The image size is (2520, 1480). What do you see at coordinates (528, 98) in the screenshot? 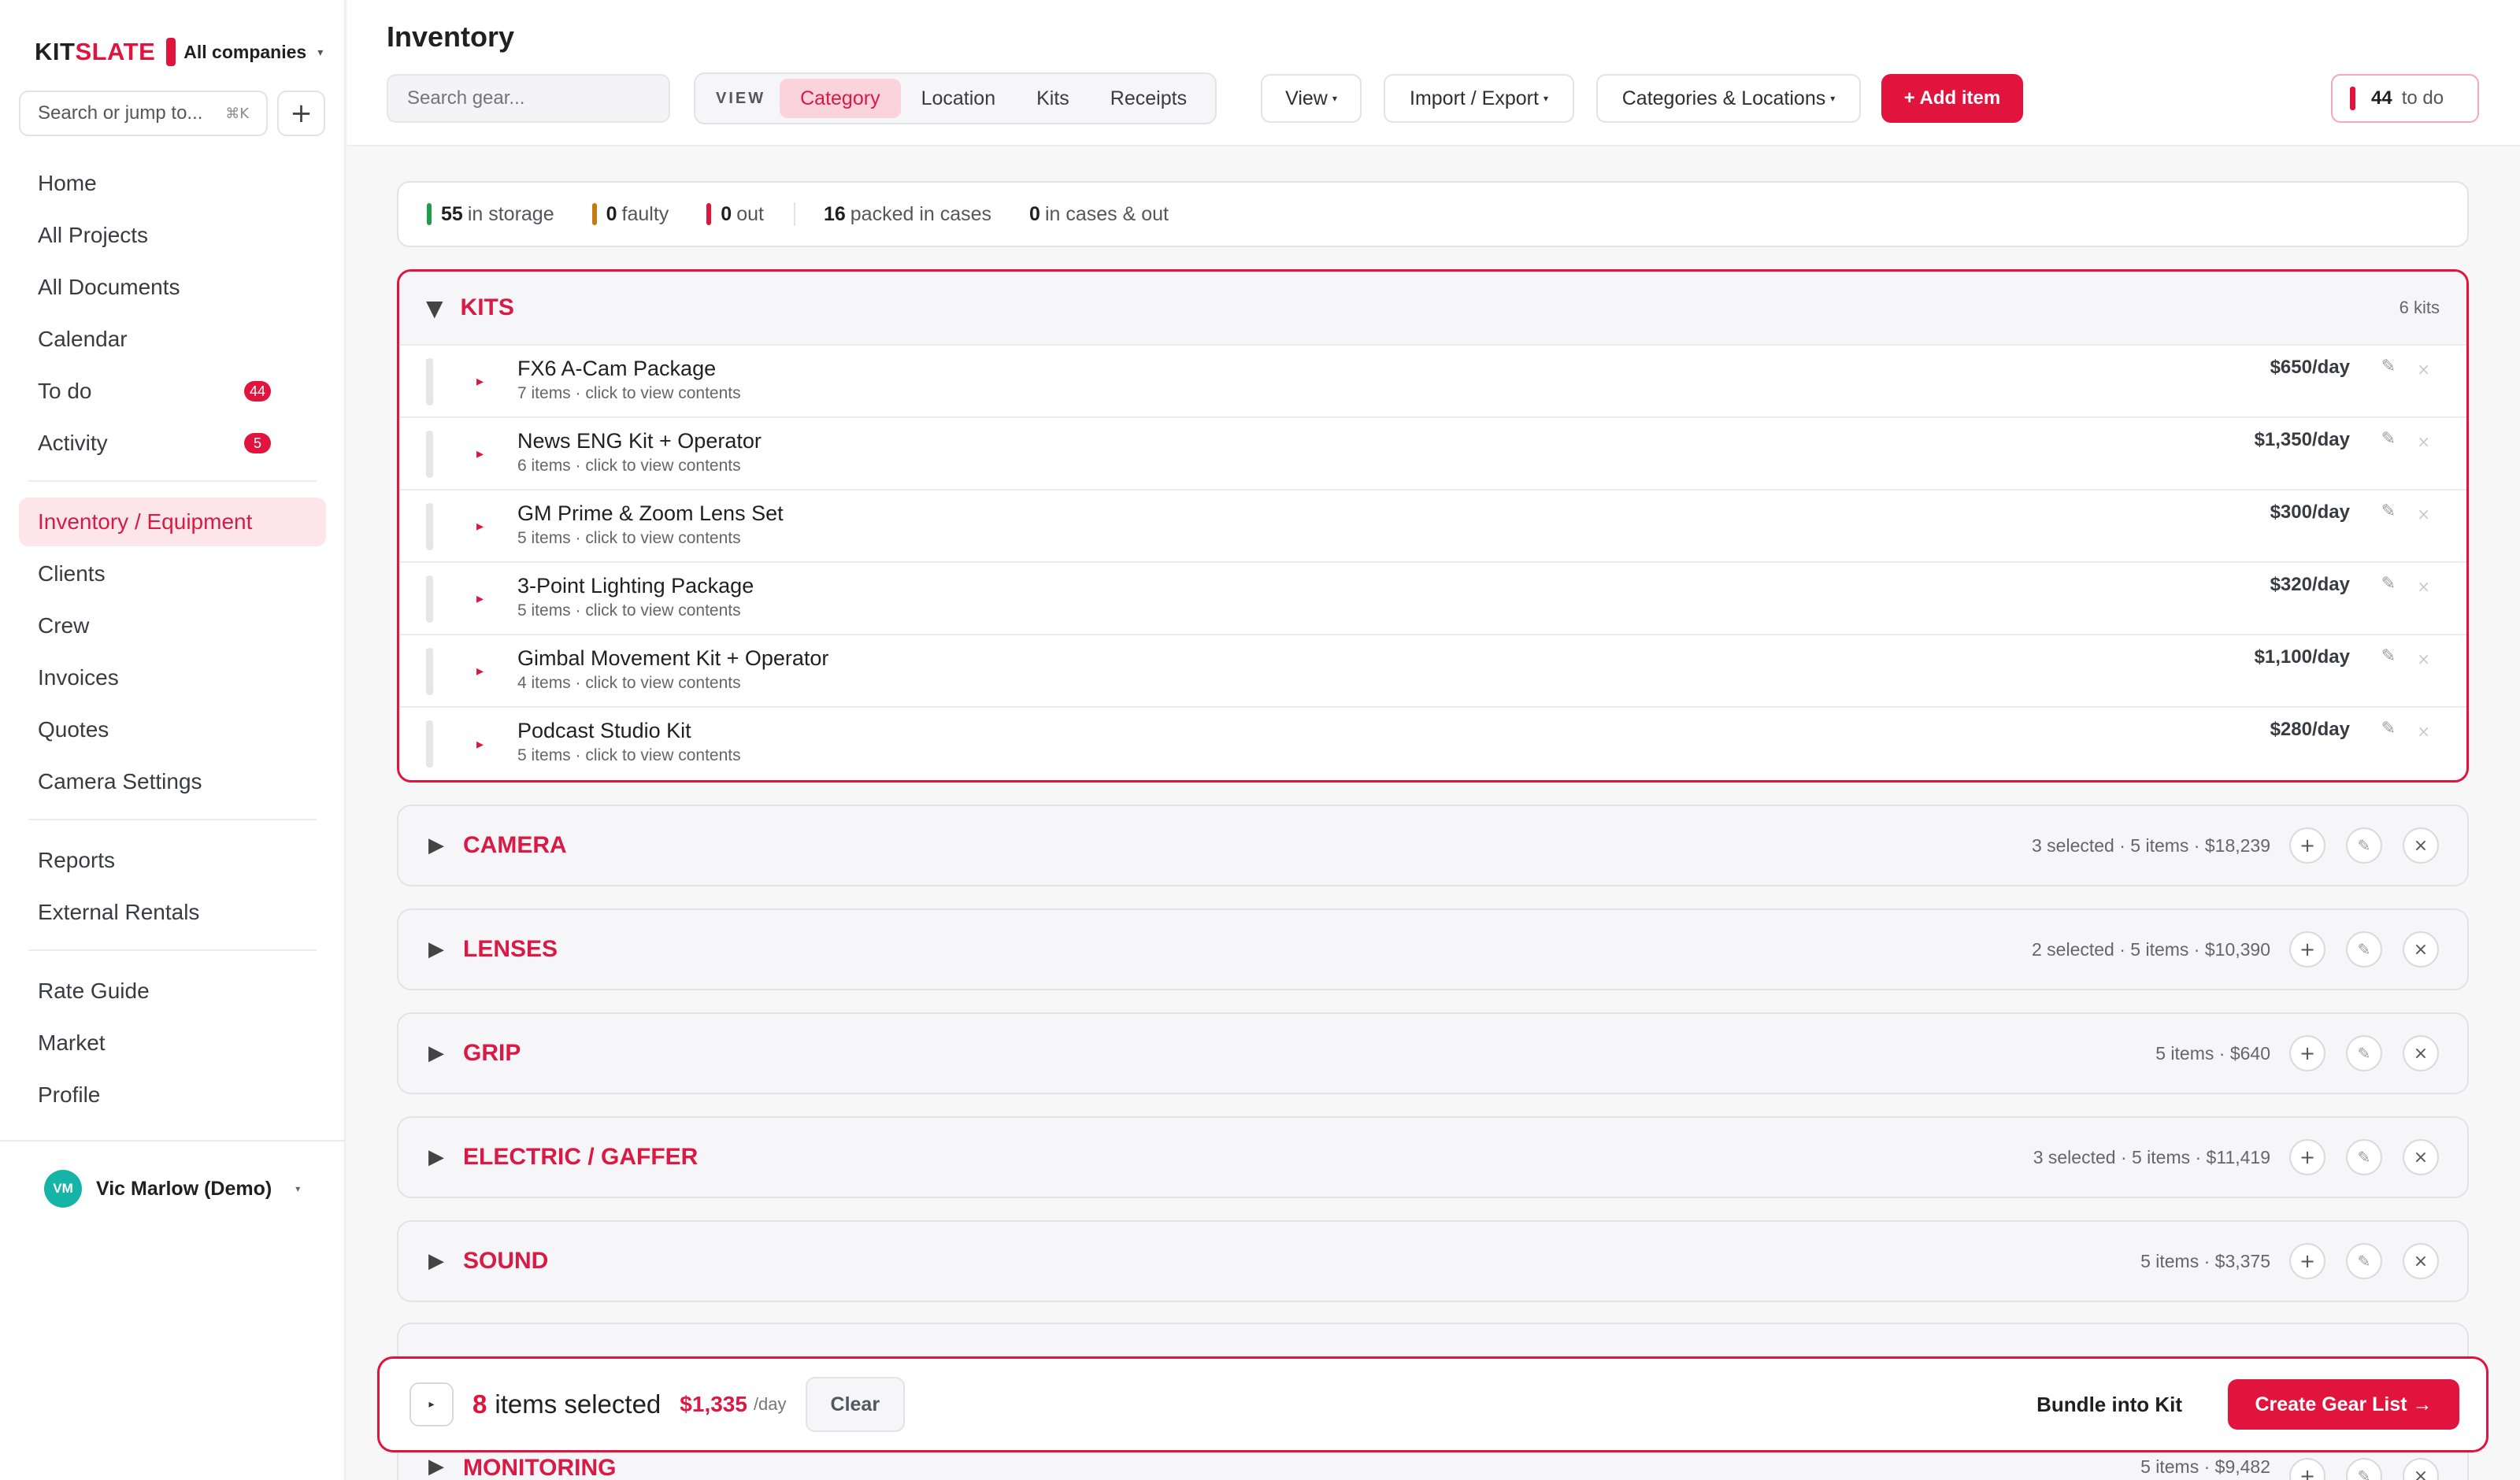
I see `search-input` at bounding box center [528, 98].